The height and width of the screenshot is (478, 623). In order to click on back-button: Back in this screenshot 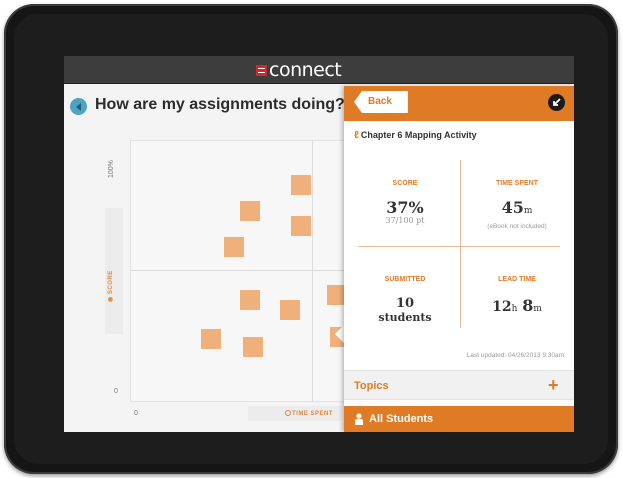, I will do `click(381, 102)`.